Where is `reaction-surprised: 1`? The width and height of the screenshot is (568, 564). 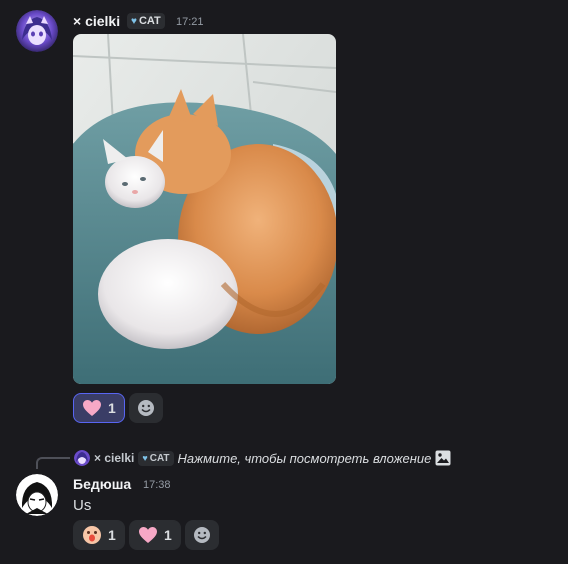
reaction-surprised: 1 is located at coordinates (99, 535).